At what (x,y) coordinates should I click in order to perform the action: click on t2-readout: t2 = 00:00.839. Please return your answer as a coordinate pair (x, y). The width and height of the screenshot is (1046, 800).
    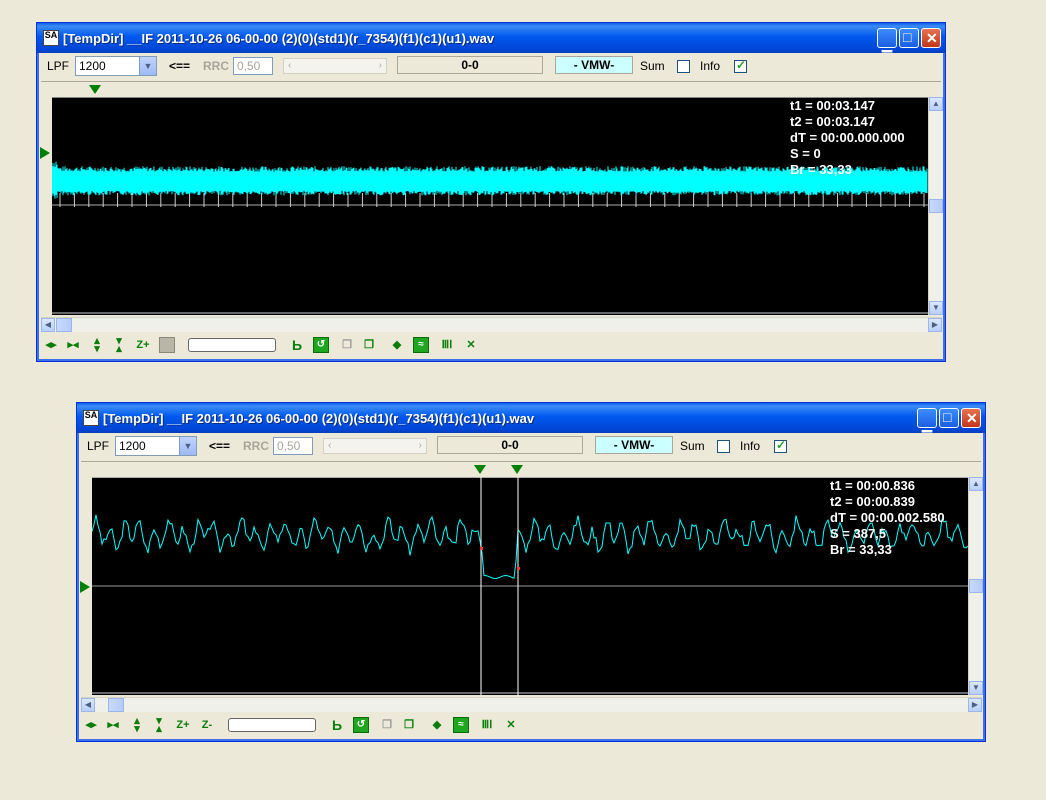
    Looking at the image, I should click on (872, 501).